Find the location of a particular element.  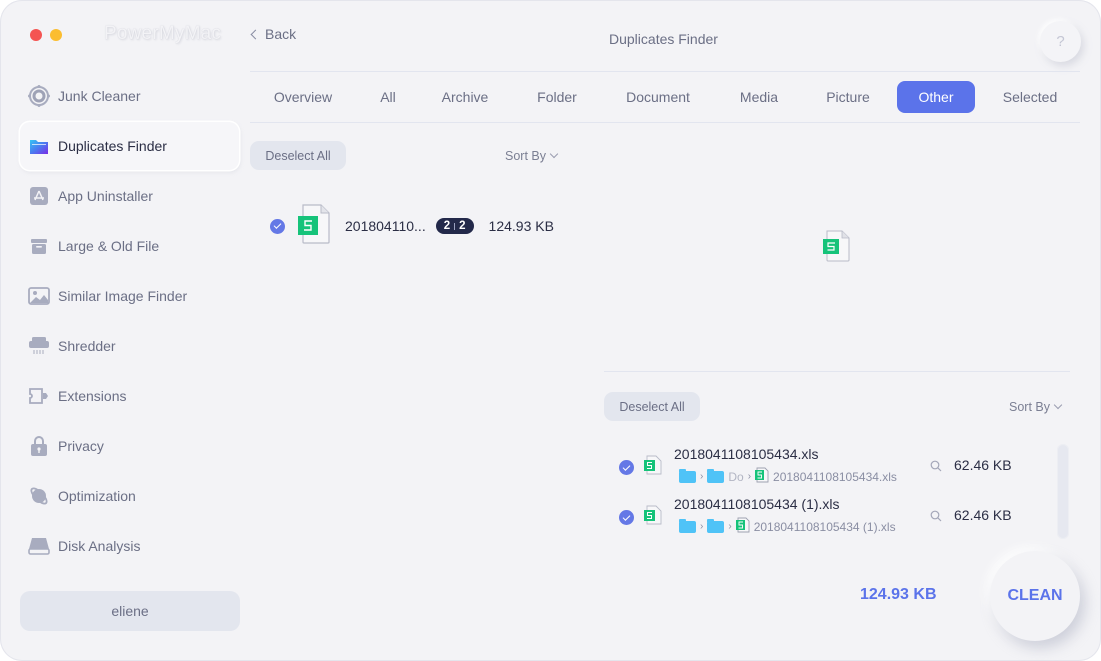

total-selected-size: 124.93 KB is located at coordinates (898, 594).